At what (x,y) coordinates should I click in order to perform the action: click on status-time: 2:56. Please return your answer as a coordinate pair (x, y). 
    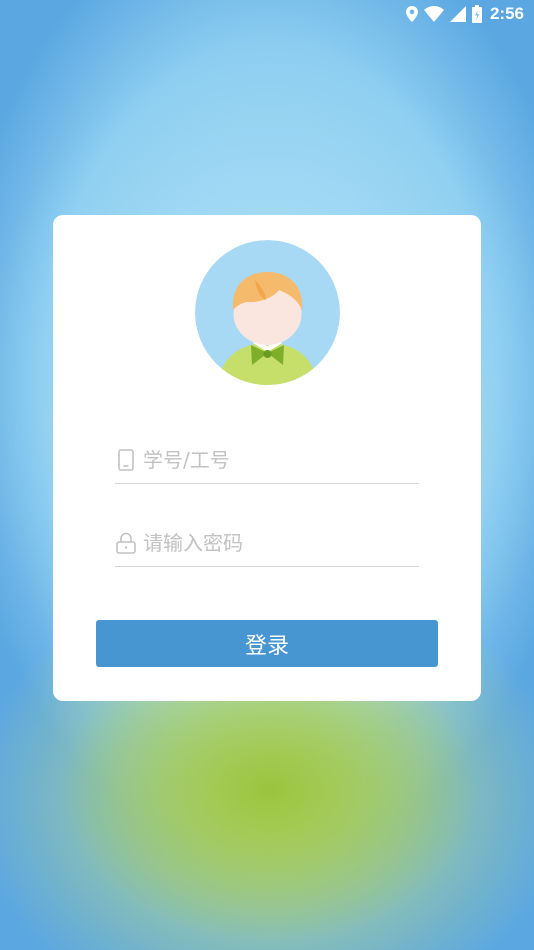
    Looking at the image, I should click on (506, 13).